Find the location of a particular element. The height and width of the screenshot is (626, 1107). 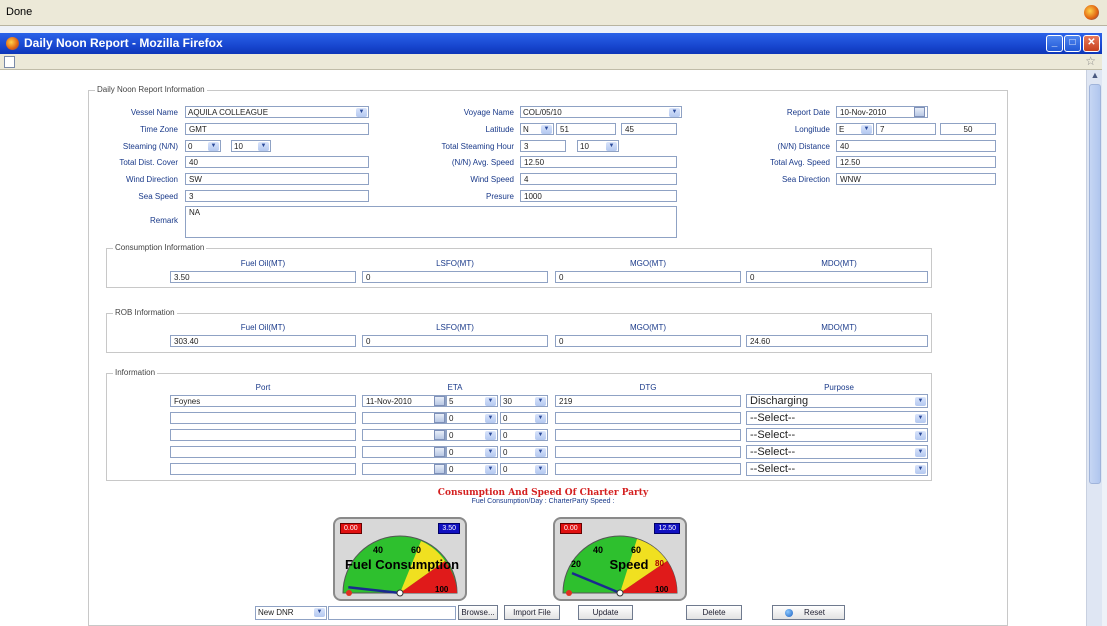

info-col-port: Port is located at coordinates (263, 387).